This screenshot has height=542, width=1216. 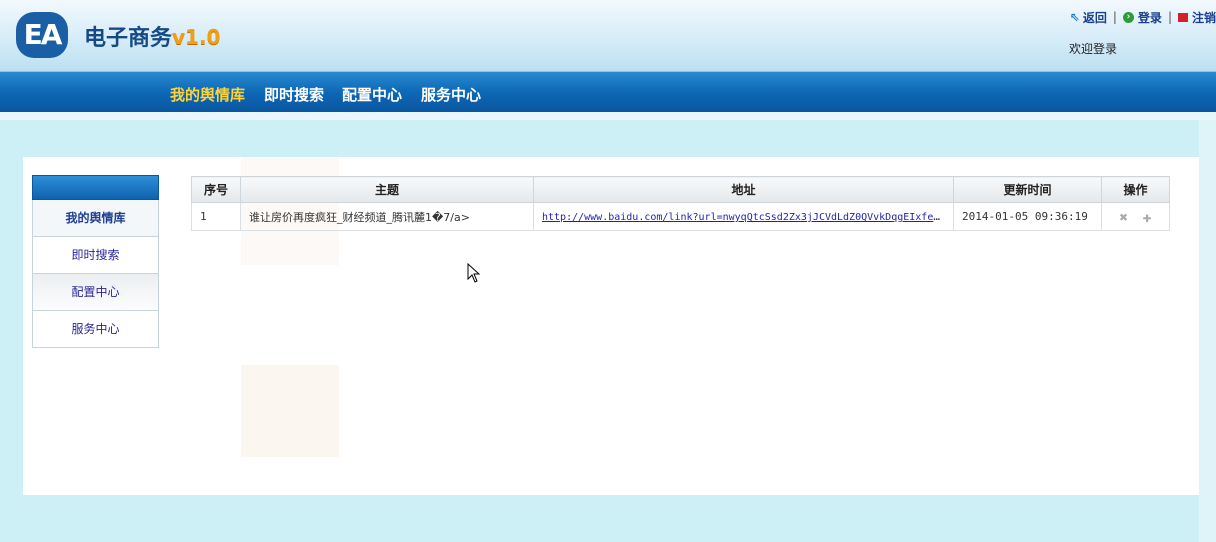 I want to click on sidebar-item-config-center: 配置中心, so click(x=95, y=292).